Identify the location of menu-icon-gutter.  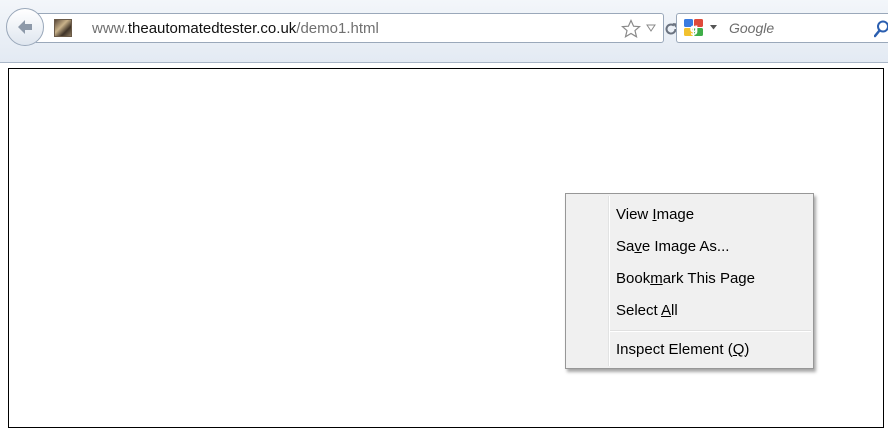
(609, 281).